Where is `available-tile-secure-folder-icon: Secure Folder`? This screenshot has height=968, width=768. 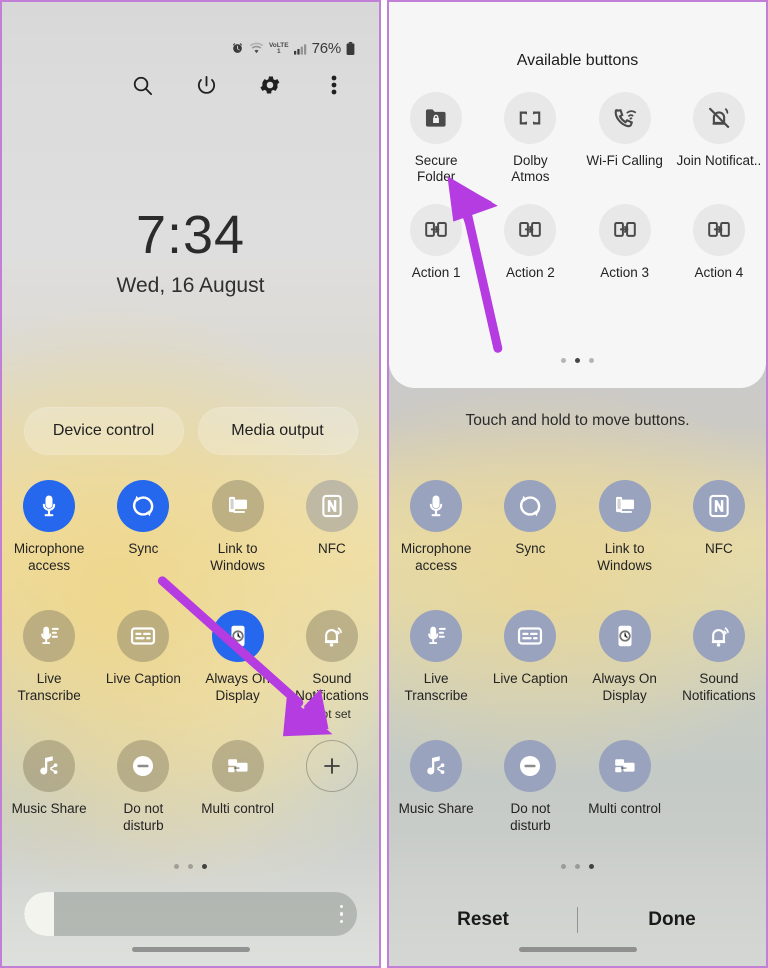 available-tile-secure-folder-icon: Secure Folder is located at coordinates (436, 139).